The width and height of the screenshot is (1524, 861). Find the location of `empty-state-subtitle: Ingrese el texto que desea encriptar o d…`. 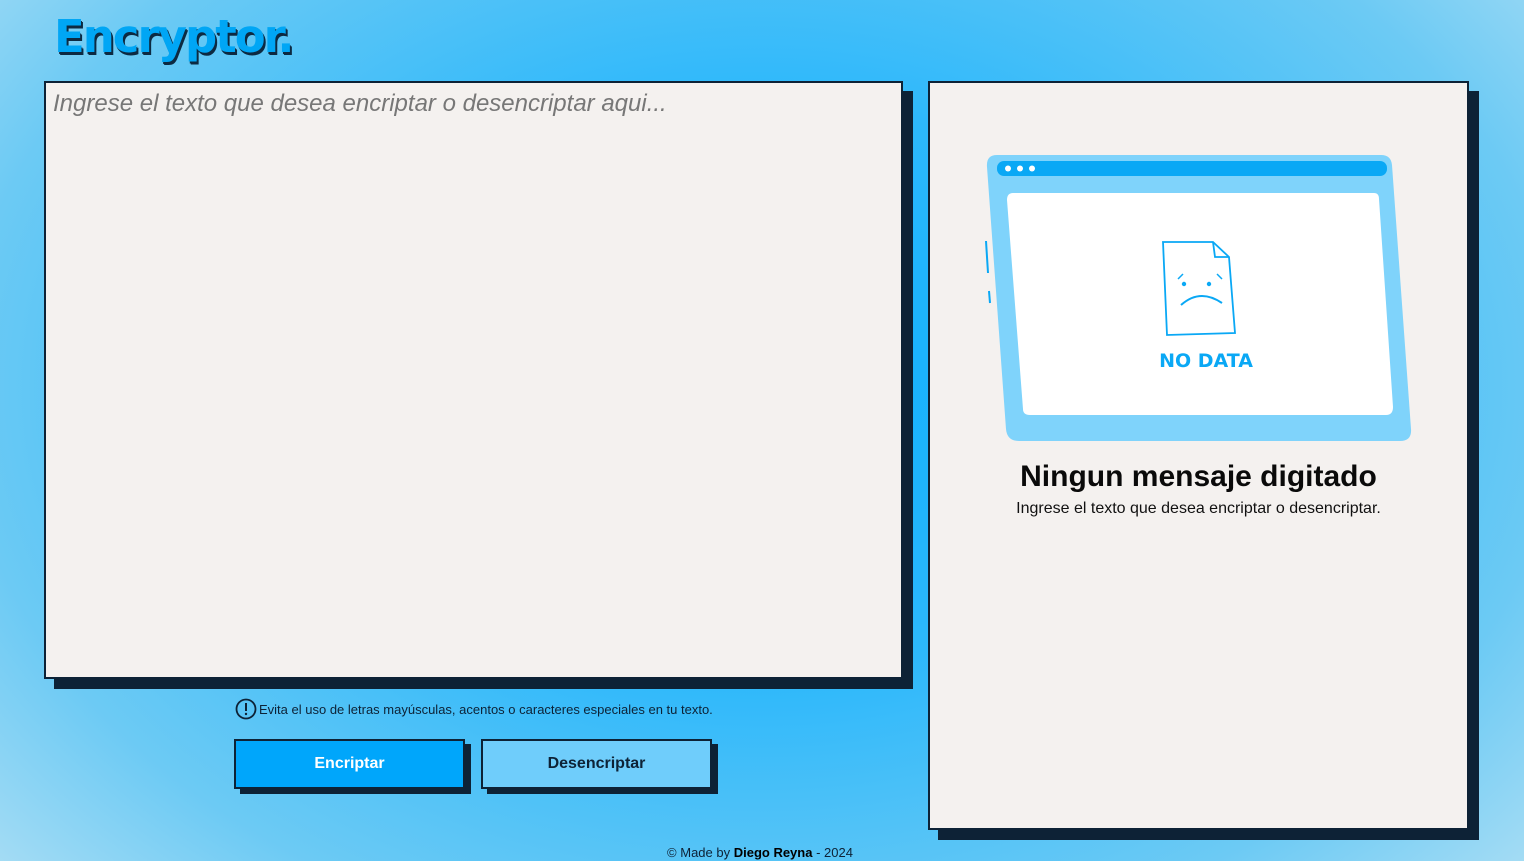

empty-state-subtitle: Ingrese el texto que desea encriptar o d… is located at coordinates (1198, 508).